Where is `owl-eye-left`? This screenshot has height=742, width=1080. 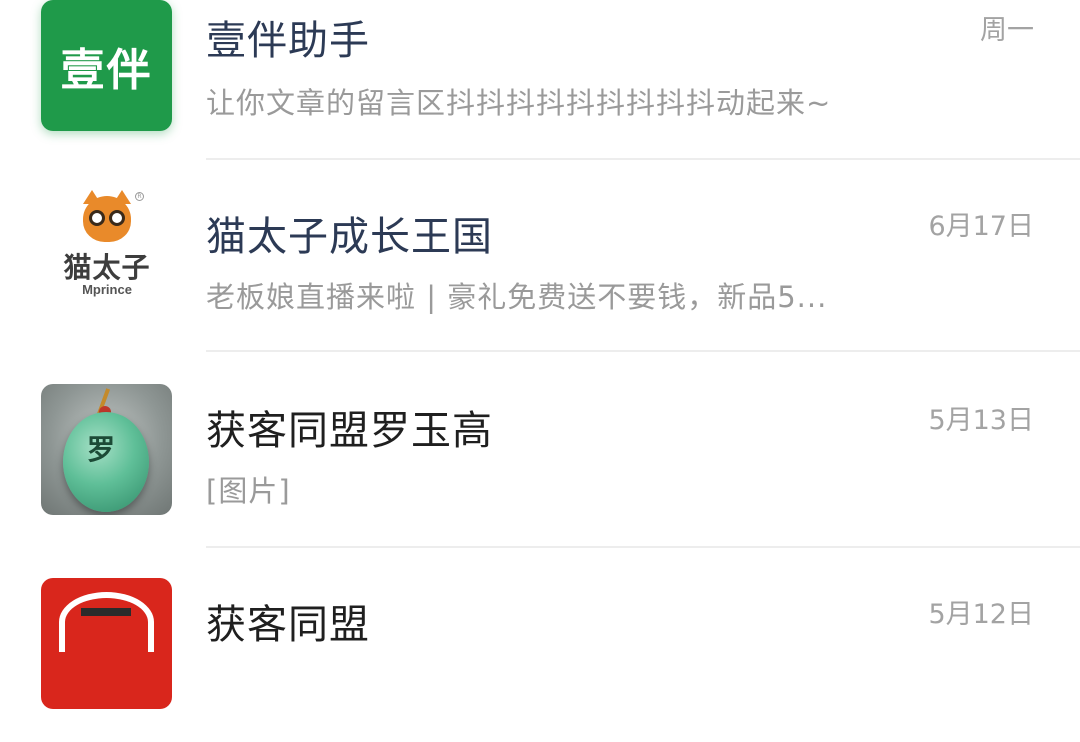 owl-eye-left is located at coordinates (97, 218).